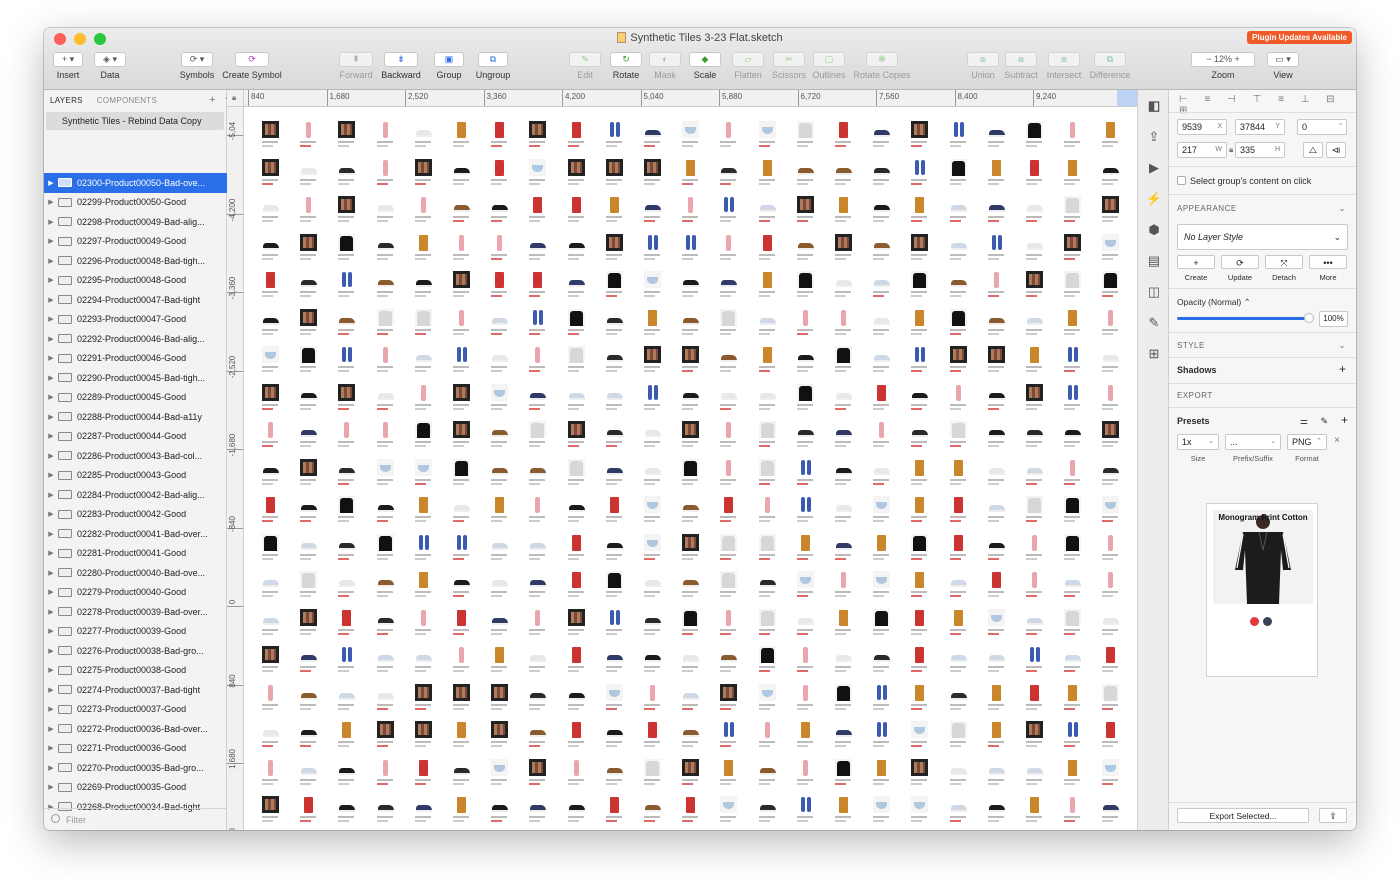 The image size is (1400, 889). Describe the element at coordinates (135, 593) in the screenshot. I see `layer-item: ▶ 02279-Product00040-Good` at that location.